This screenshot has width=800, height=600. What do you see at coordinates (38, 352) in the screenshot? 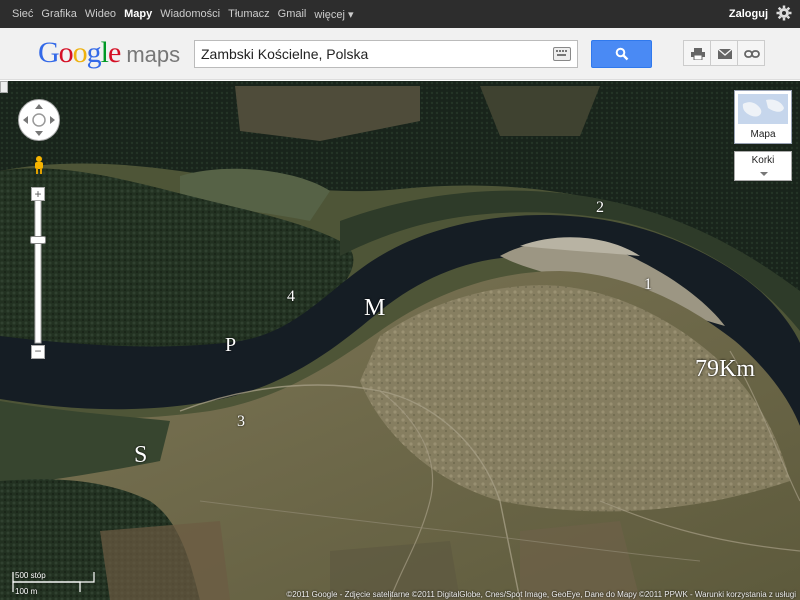
I see `zoom-out-icon: −` at bounding box center [38, 352].